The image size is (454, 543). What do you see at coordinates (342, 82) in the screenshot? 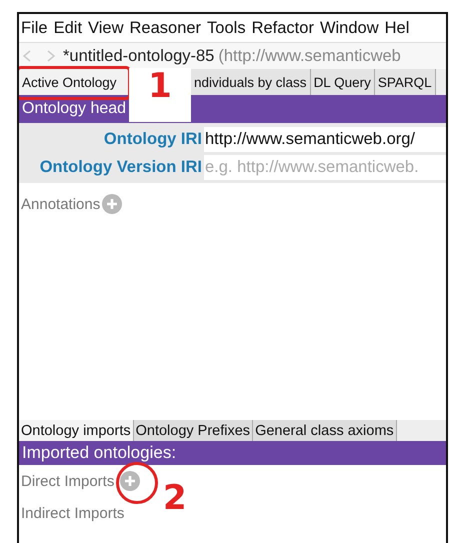
I see `tab: DL Query` at bounding box center [342, 82].